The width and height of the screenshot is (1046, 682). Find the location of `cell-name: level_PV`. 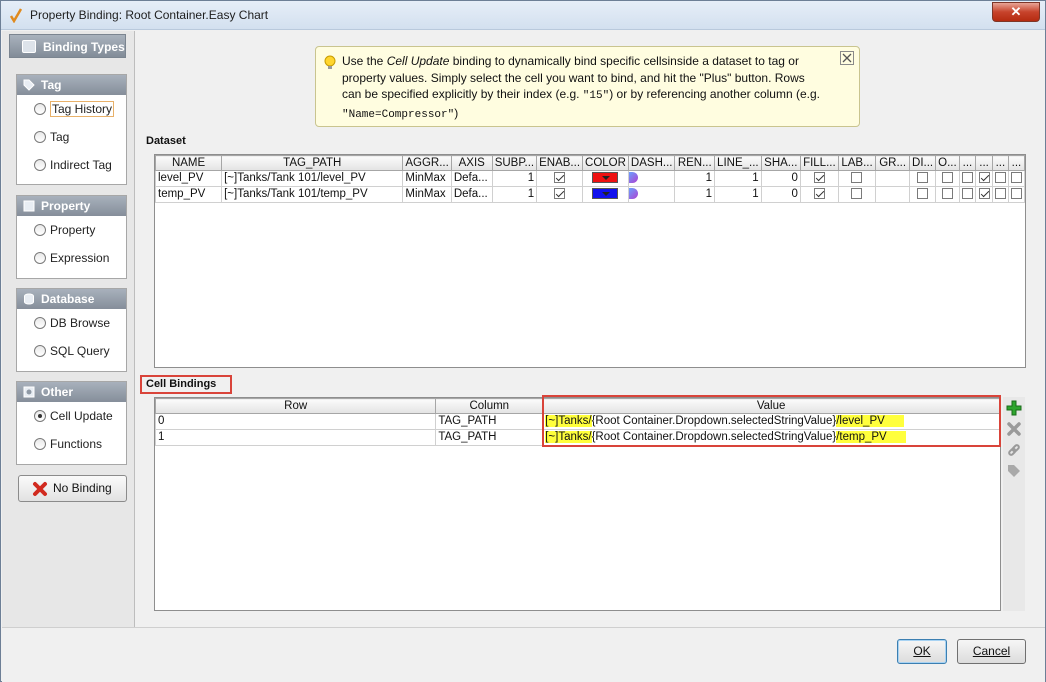

cell-name: level_PV is located at coordinates (189, 178).